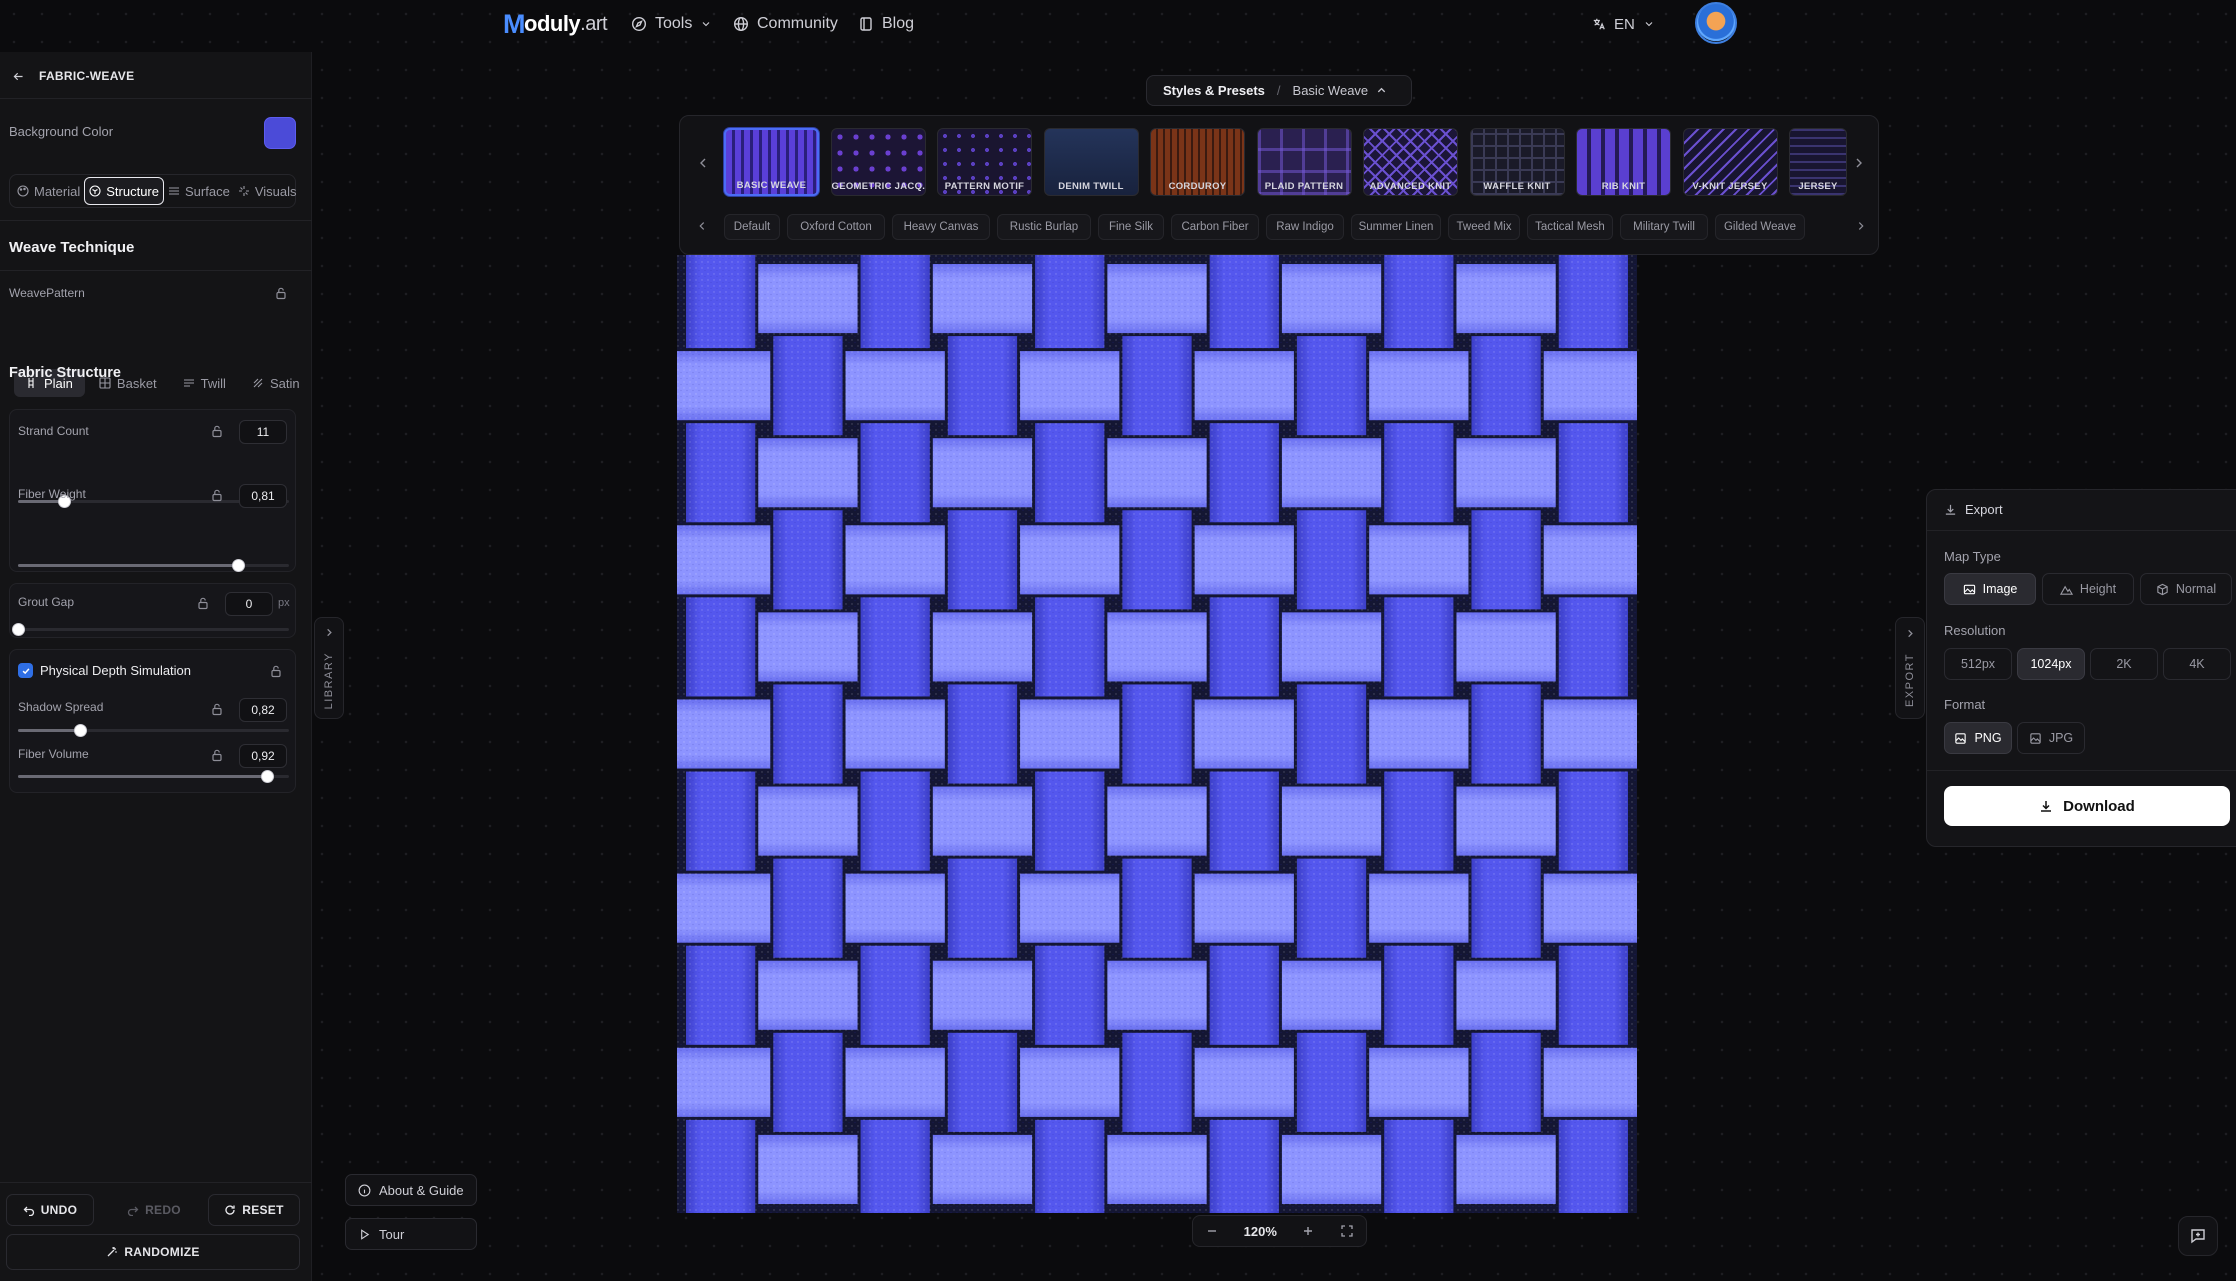  Describe the element at coordinates (142, 776) in the screenshot. I see `slider-fill` at that location.